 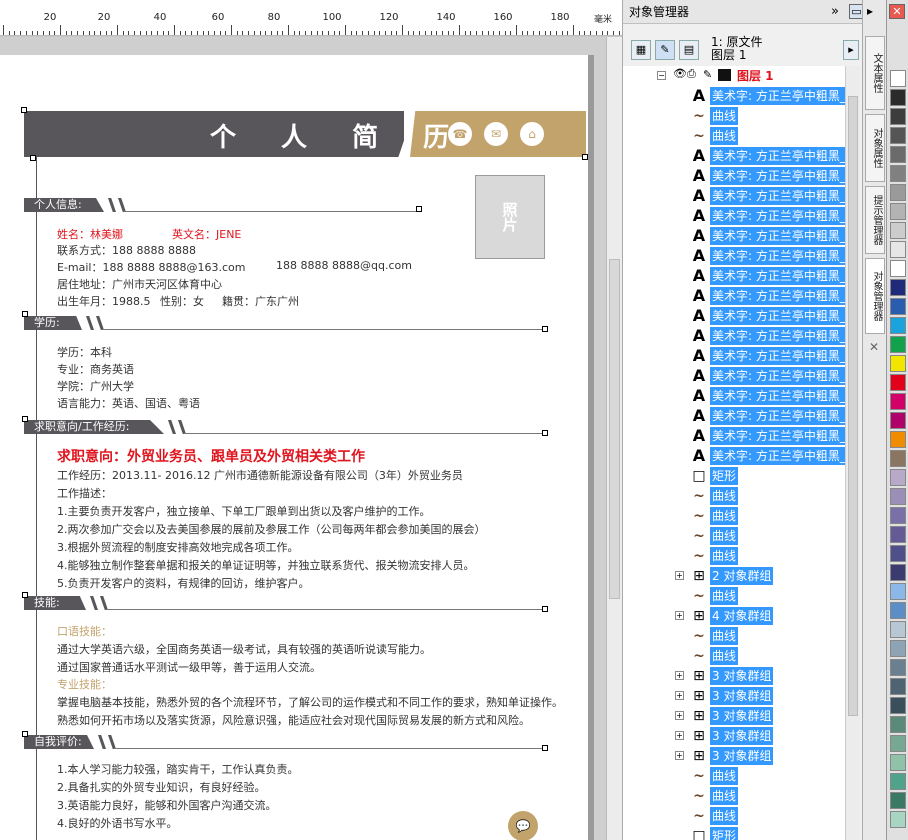 I want to click on skill-lang: 通过国家普通话水平测试一级甲等，善于运用人交流。, so click(x=189, y=667).